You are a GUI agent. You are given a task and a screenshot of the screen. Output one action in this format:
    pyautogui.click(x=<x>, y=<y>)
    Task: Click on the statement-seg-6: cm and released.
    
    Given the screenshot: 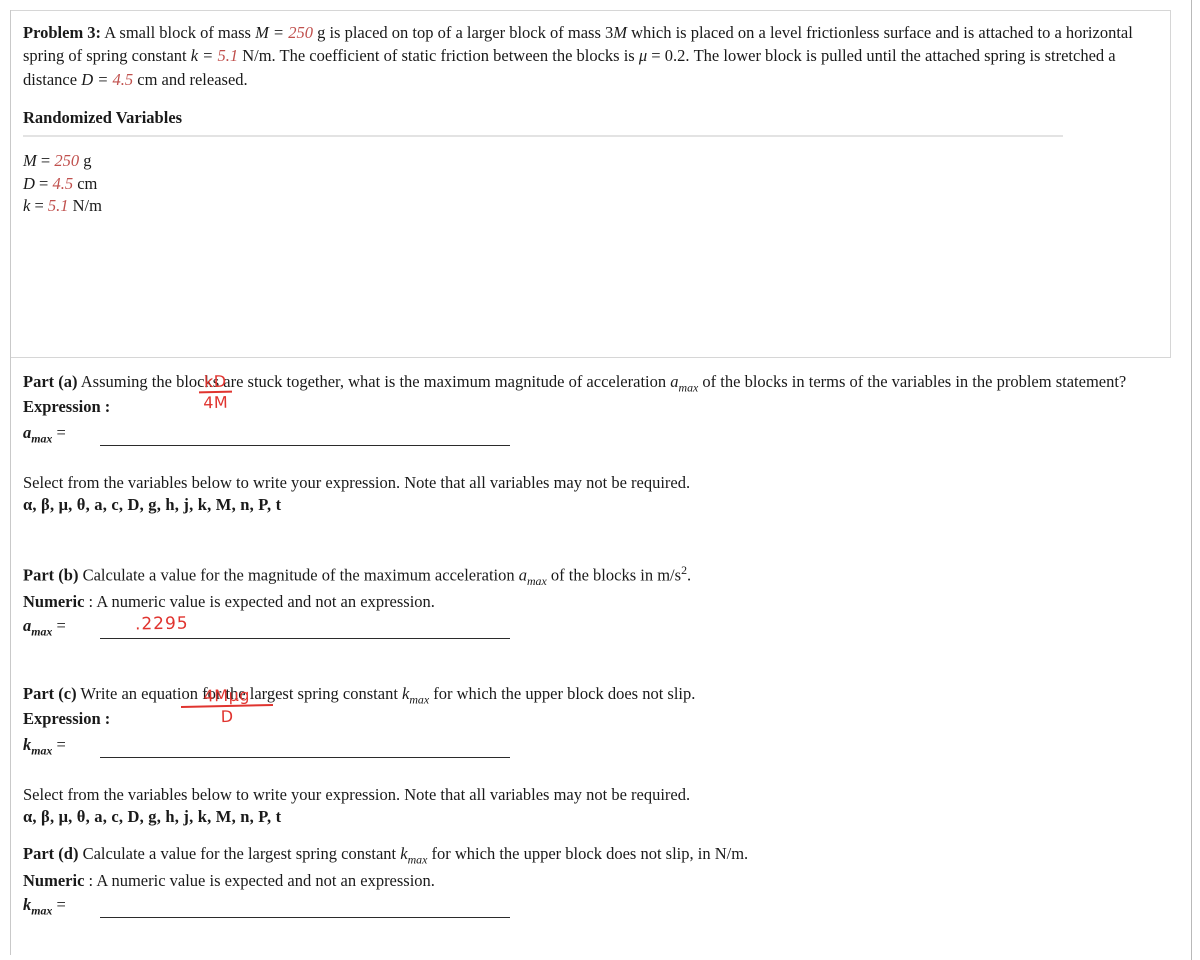 What is the action you would take?
    pyautogui.click(x=190, y=79)
    